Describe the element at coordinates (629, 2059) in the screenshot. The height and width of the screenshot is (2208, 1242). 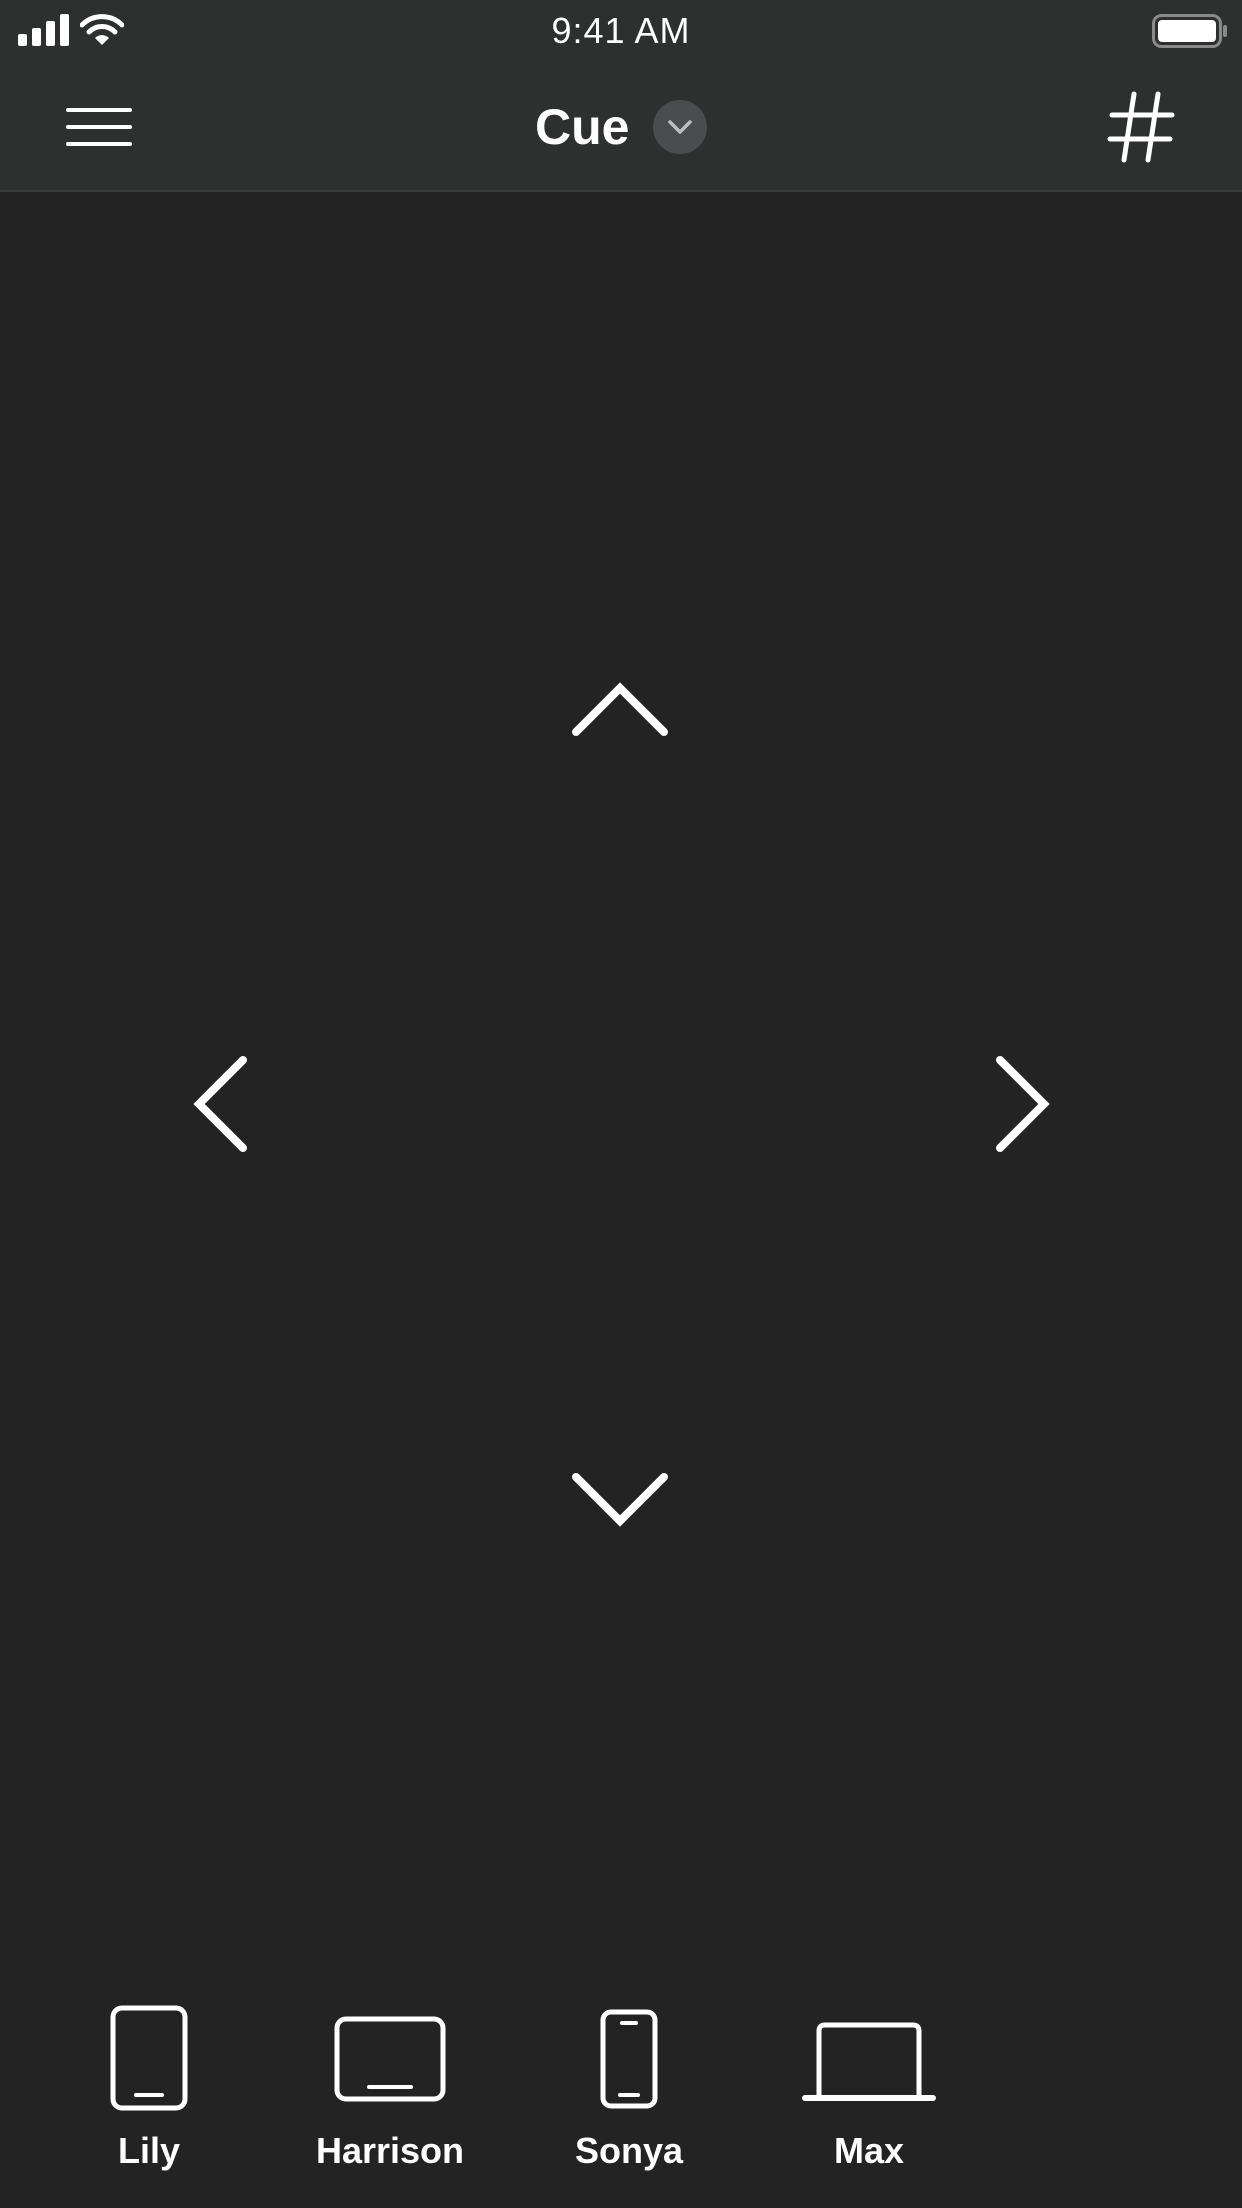
I see `phone-icon` at that location.